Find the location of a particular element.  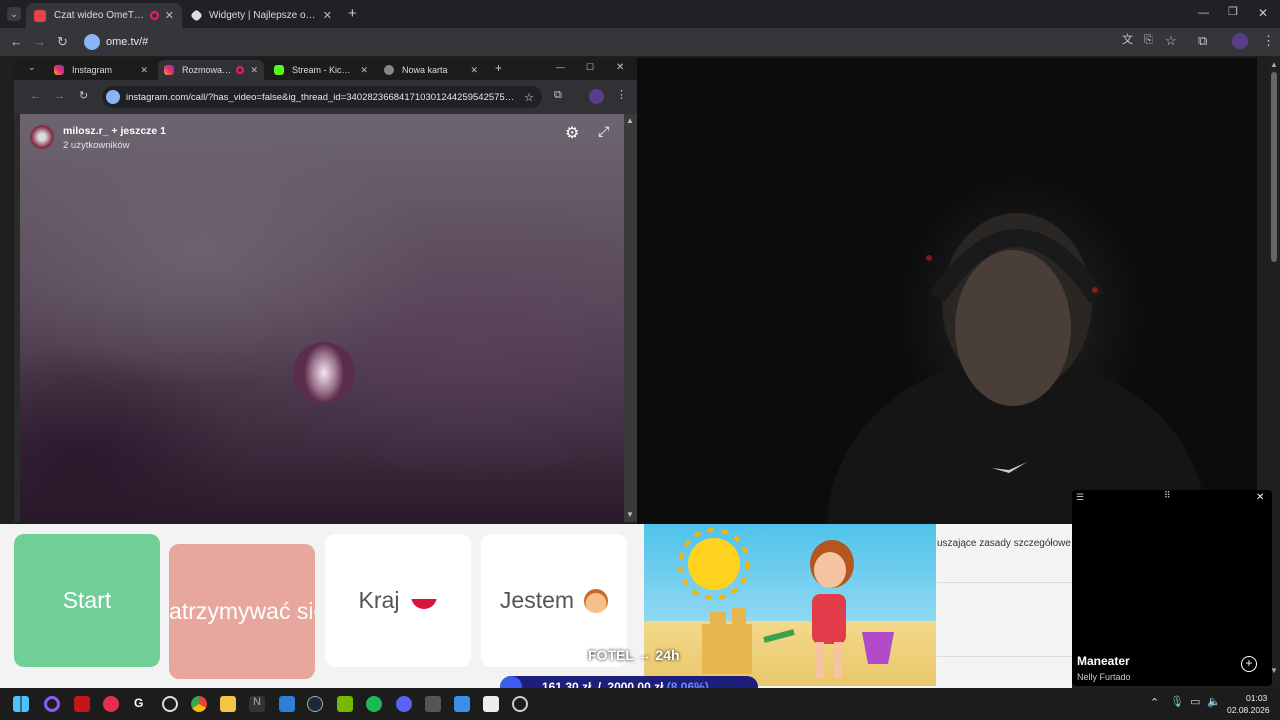

kick-favicon-icon is located at coordinates (279, 70).